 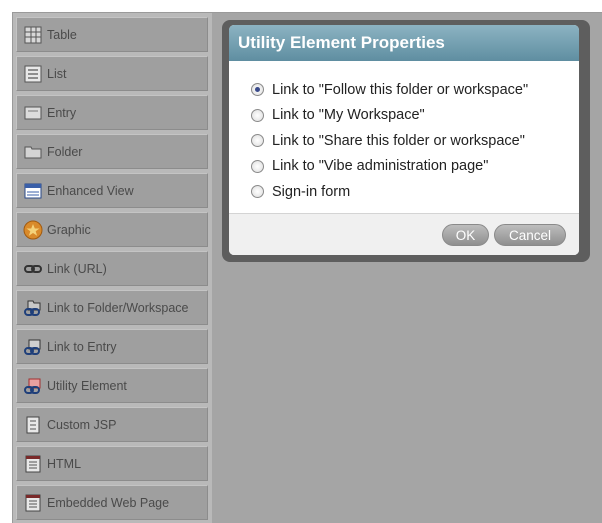 What do you see at coordinates (87, 385) in the screenshot?
I see `palette-item-label: Utility Element` at bounding box center [87, 385].